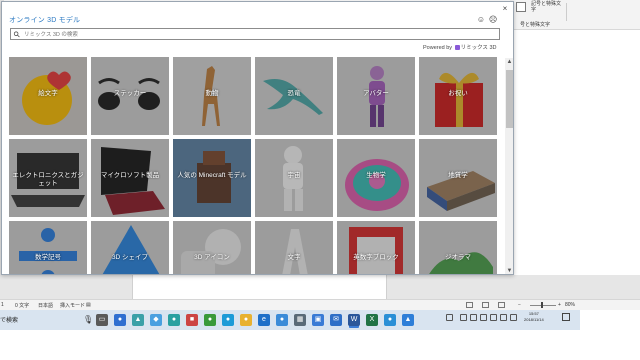  What do you see at coordinates (513, 317) in the screenshot?
I see `volume-icon` at bounding box center [513, 317].